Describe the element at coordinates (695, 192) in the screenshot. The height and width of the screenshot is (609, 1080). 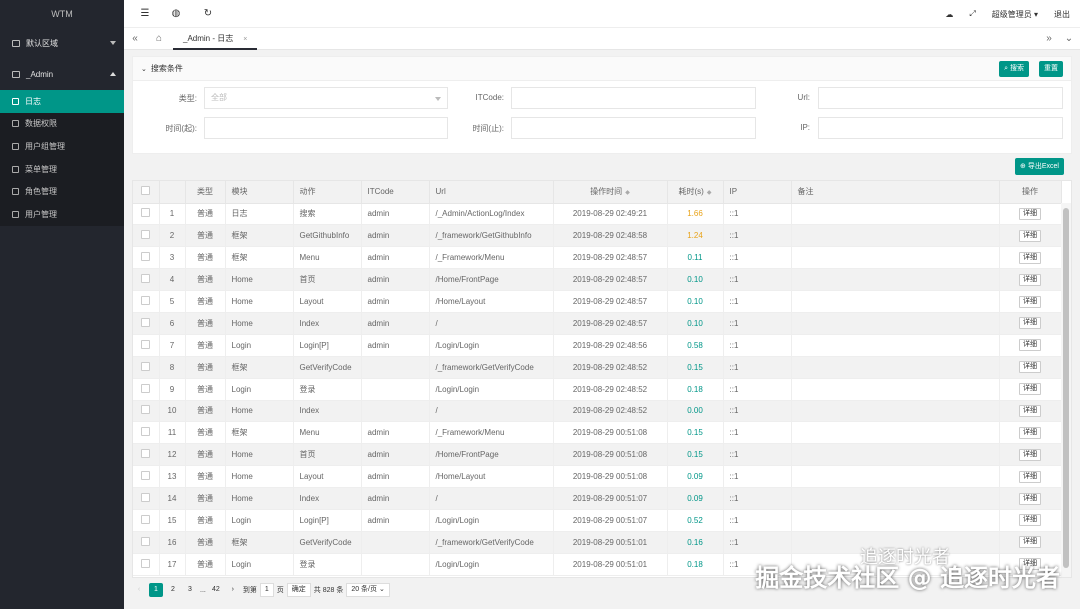
I see `column-header-duration: 耗时(s) ◆` at that location.